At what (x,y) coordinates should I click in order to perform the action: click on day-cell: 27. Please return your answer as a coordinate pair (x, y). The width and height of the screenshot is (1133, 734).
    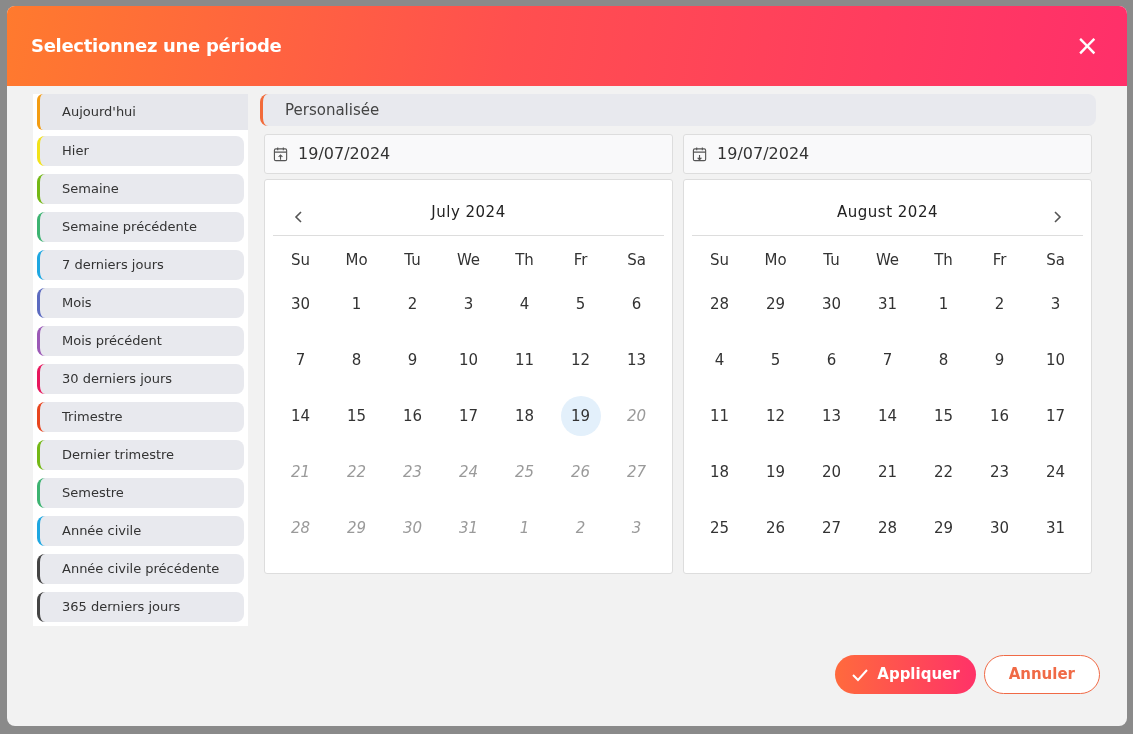
    Looking at the image, I should click on (831, 528).